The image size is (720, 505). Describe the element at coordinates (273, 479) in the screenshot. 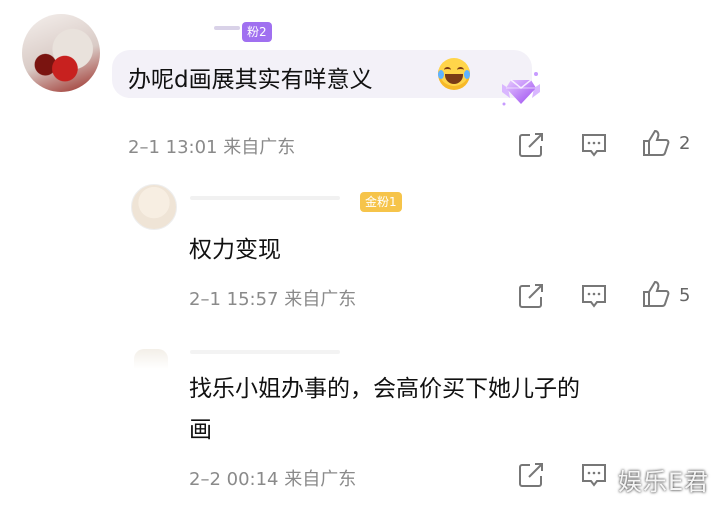

I see `comment-meta: 2–2 00:14 来自广东` at that location.